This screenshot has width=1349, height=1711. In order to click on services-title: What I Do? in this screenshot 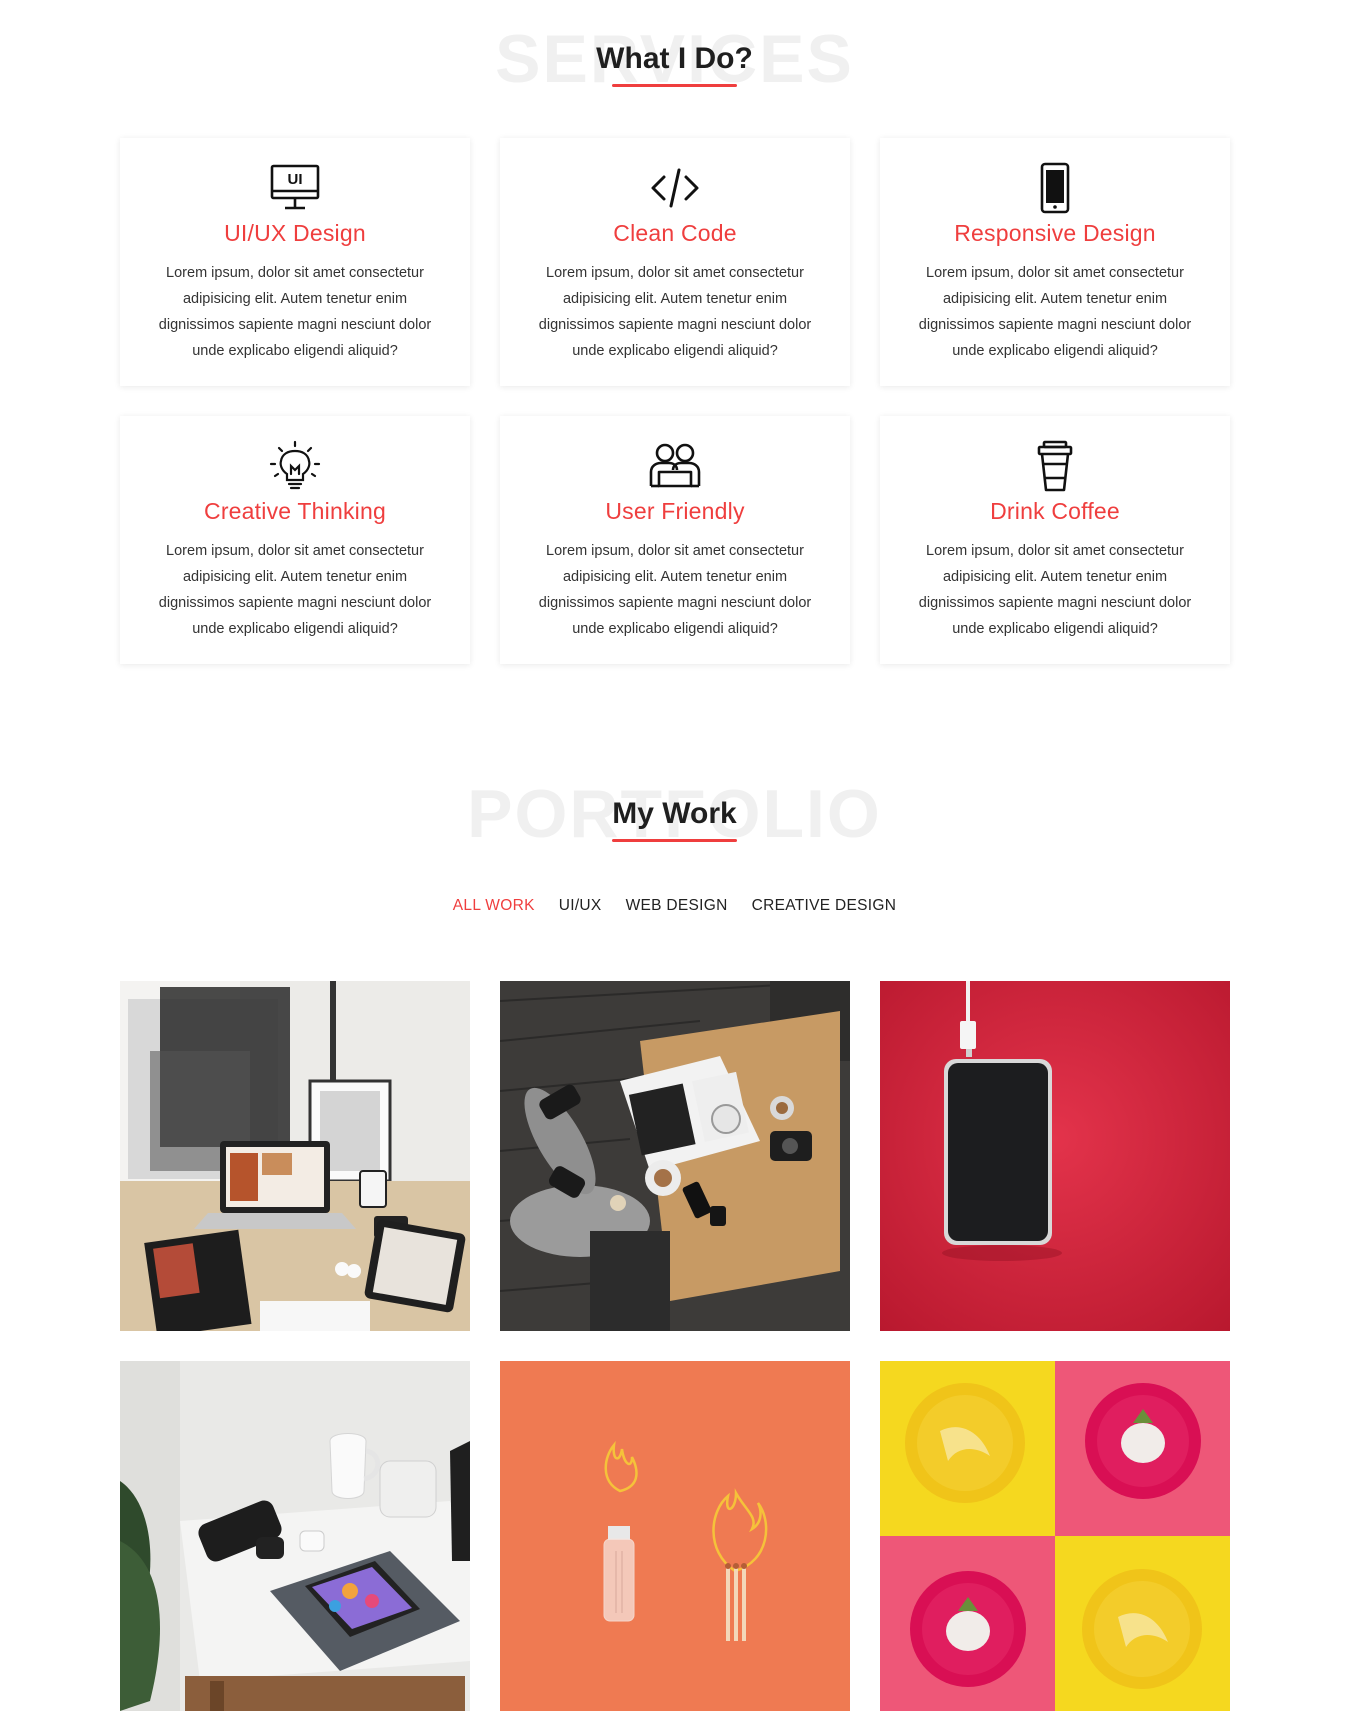, I will do `click(674, 58)`.